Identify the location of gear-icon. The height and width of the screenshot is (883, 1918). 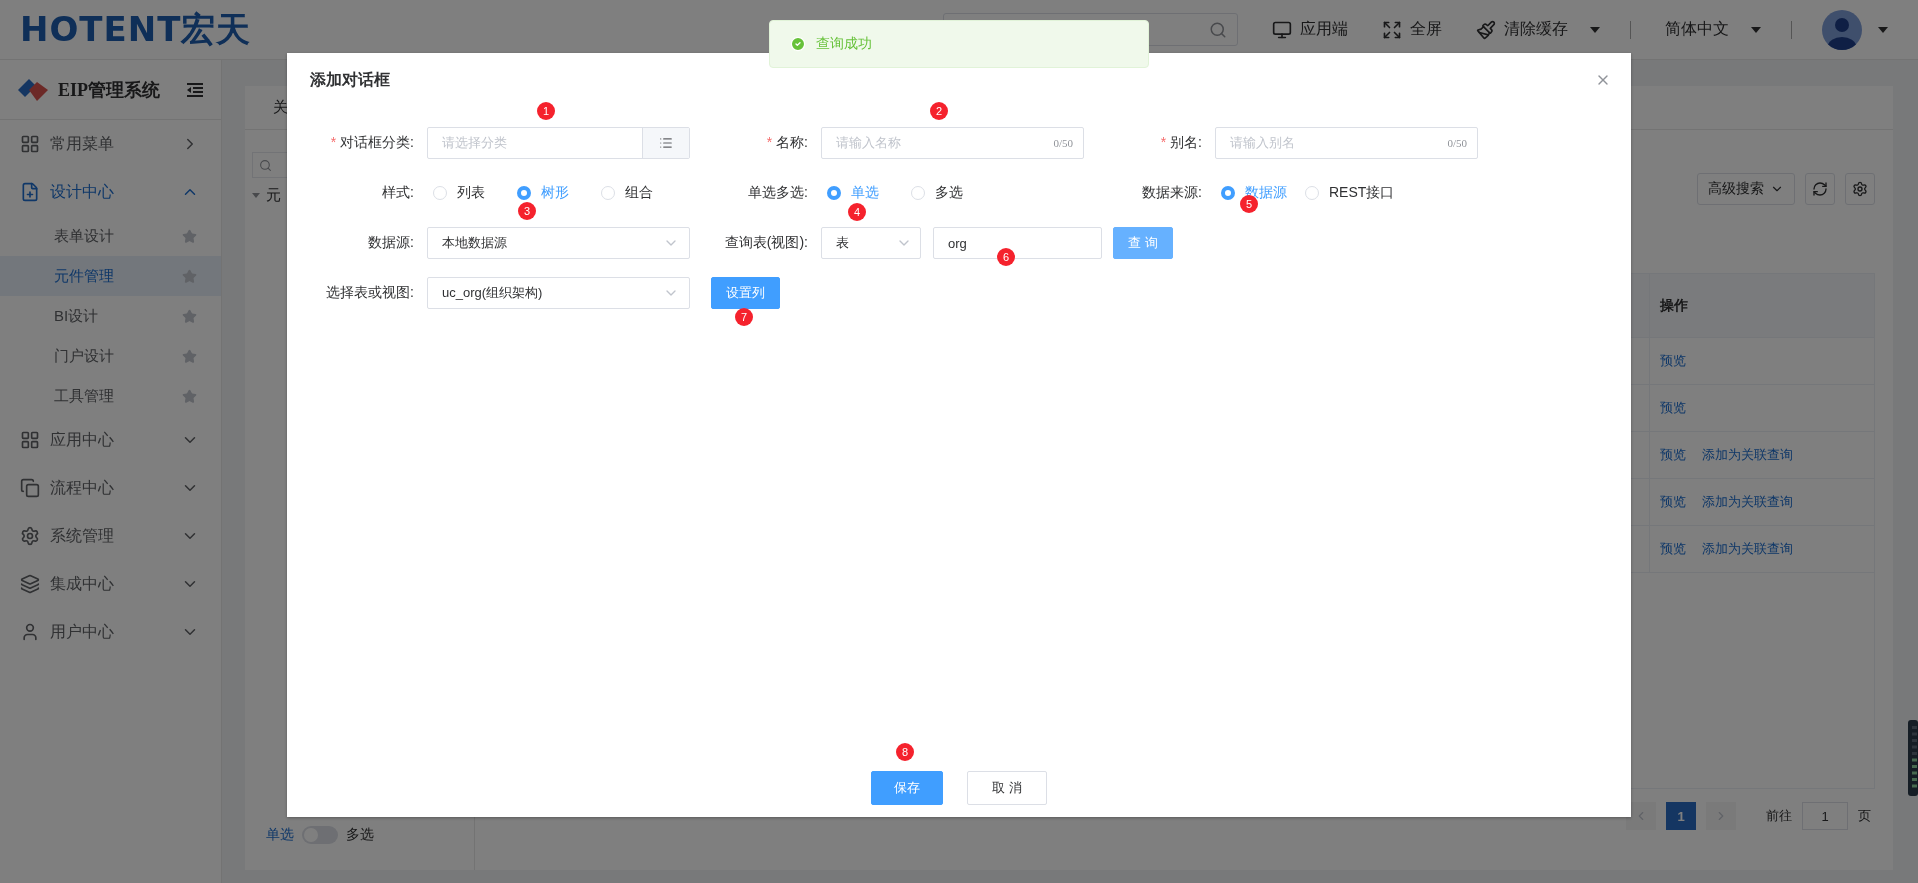
(30, 536).